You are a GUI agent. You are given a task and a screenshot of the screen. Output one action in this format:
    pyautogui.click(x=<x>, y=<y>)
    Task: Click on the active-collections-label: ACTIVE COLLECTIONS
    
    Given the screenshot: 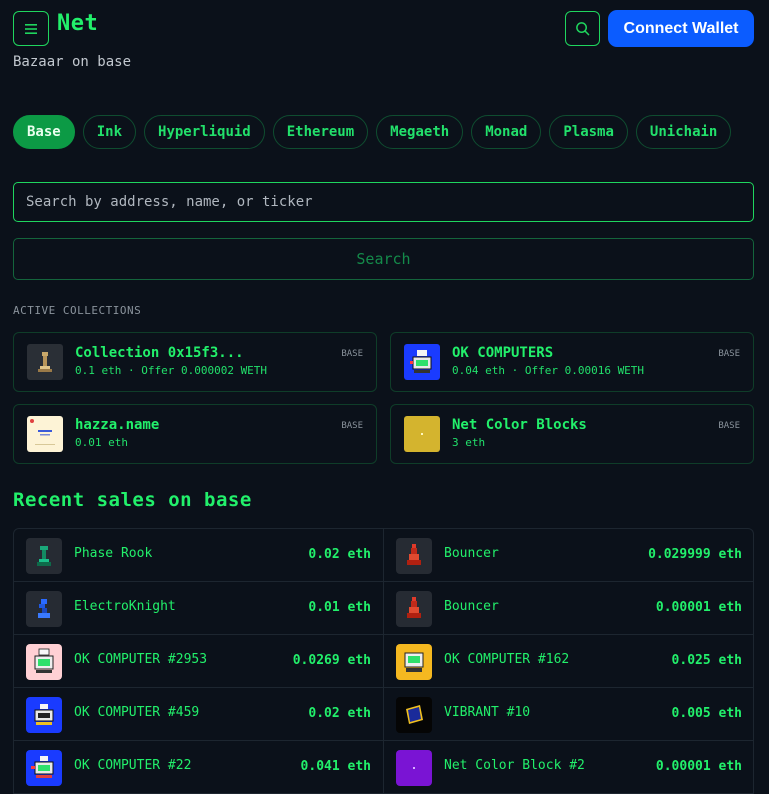 What is the action you would take?
    pyautogui.click(x=77, y=310)
    